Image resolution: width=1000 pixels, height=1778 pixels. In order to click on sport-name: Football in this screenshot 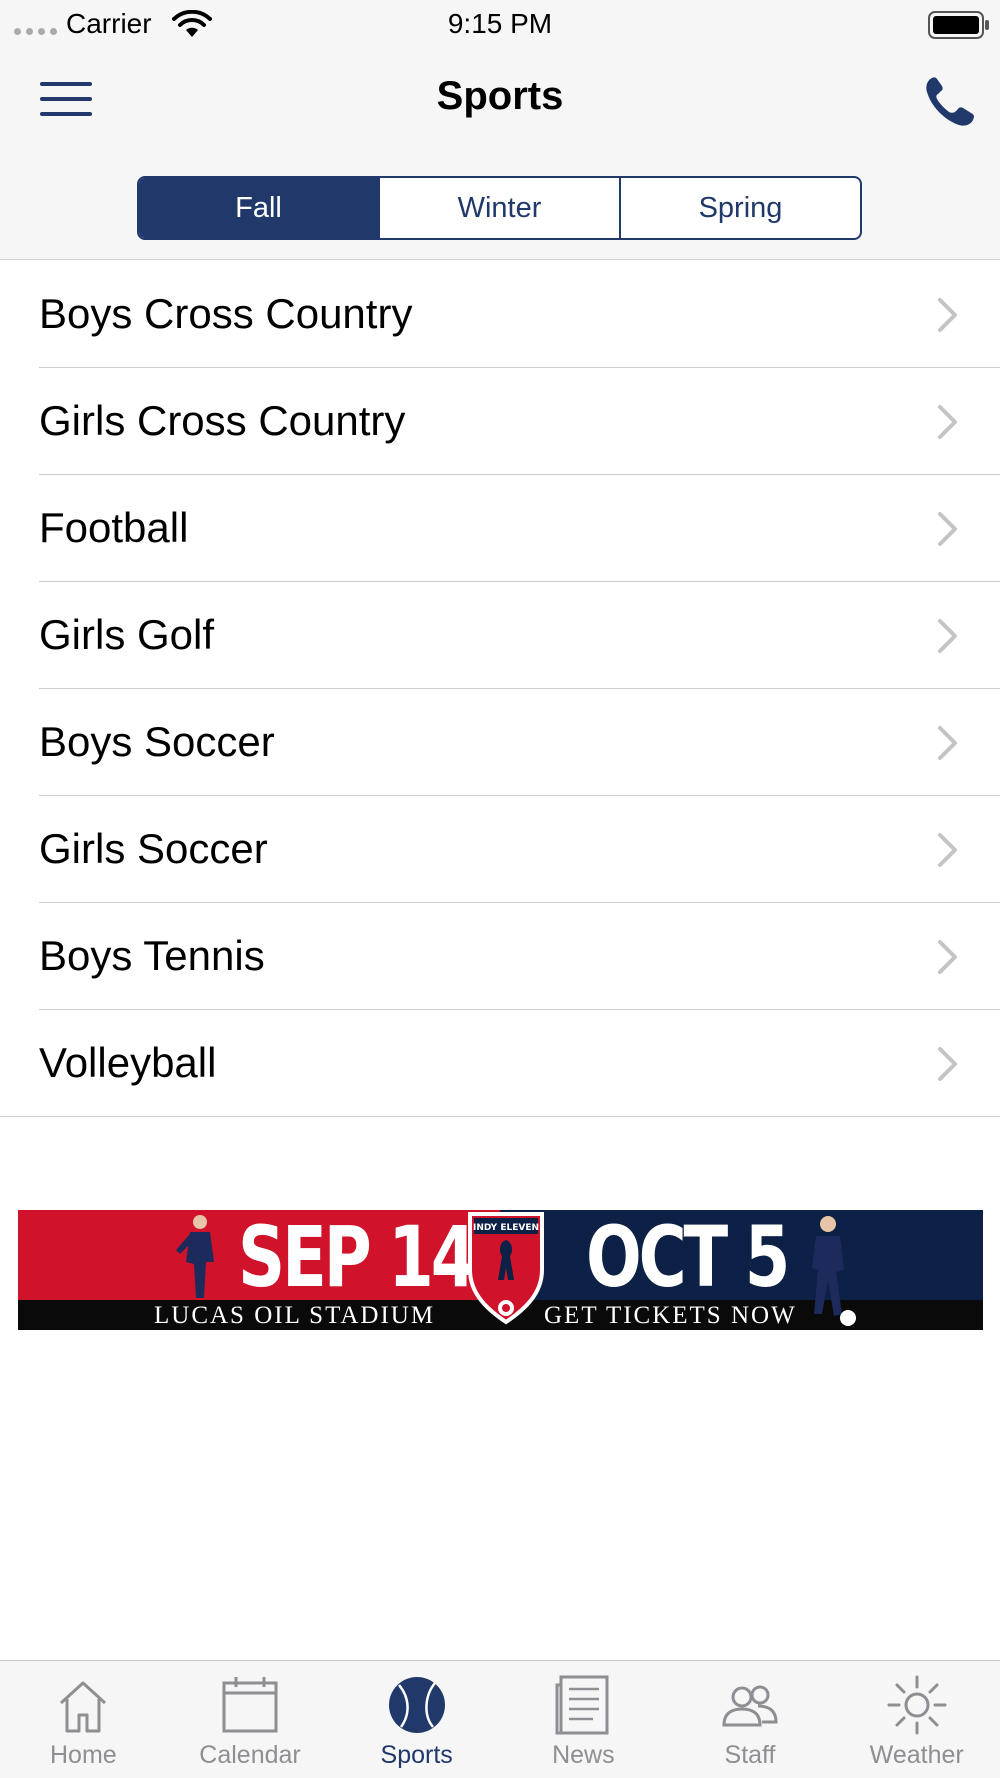, I will do `click(114, 527)`.